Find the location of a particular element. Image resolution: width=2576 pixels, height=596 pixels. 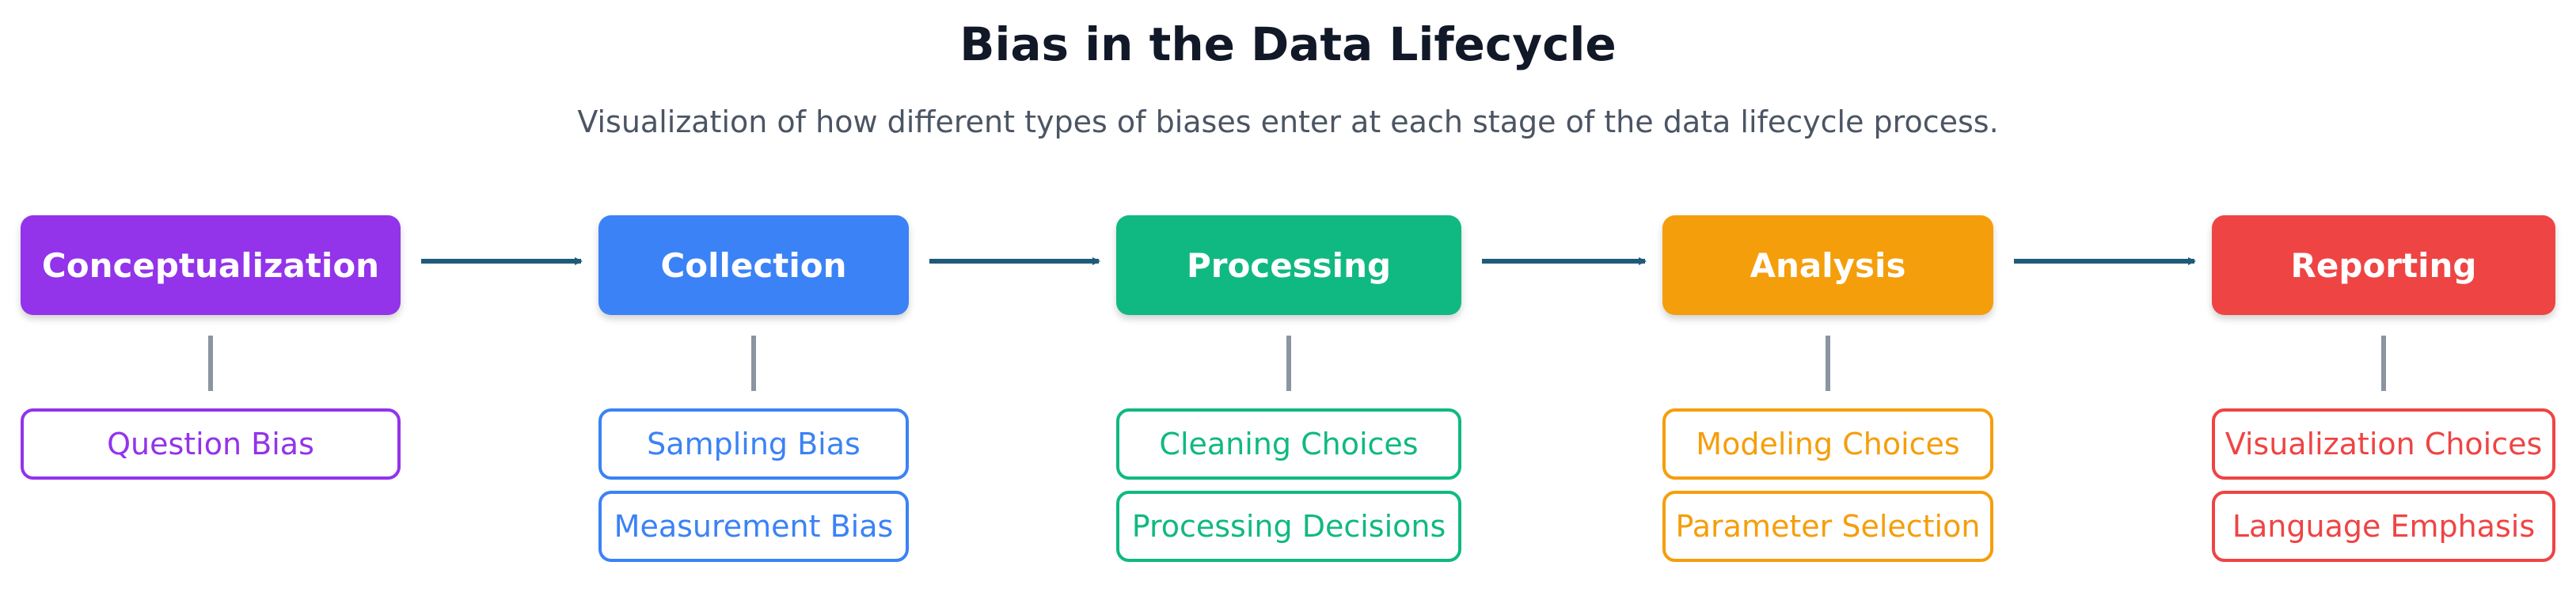

stage-collection: Collection is located at coordinates (753, 265).